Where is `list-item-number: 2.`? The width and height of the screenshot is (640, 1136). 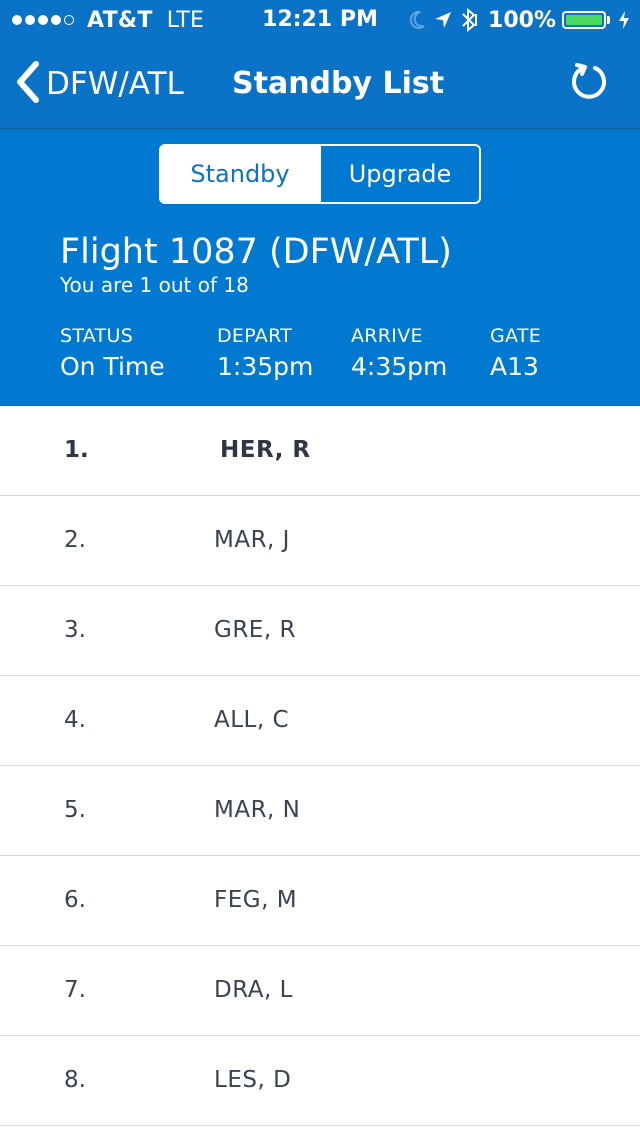 list-item-number: 2. is located at coordinates (75, 540).